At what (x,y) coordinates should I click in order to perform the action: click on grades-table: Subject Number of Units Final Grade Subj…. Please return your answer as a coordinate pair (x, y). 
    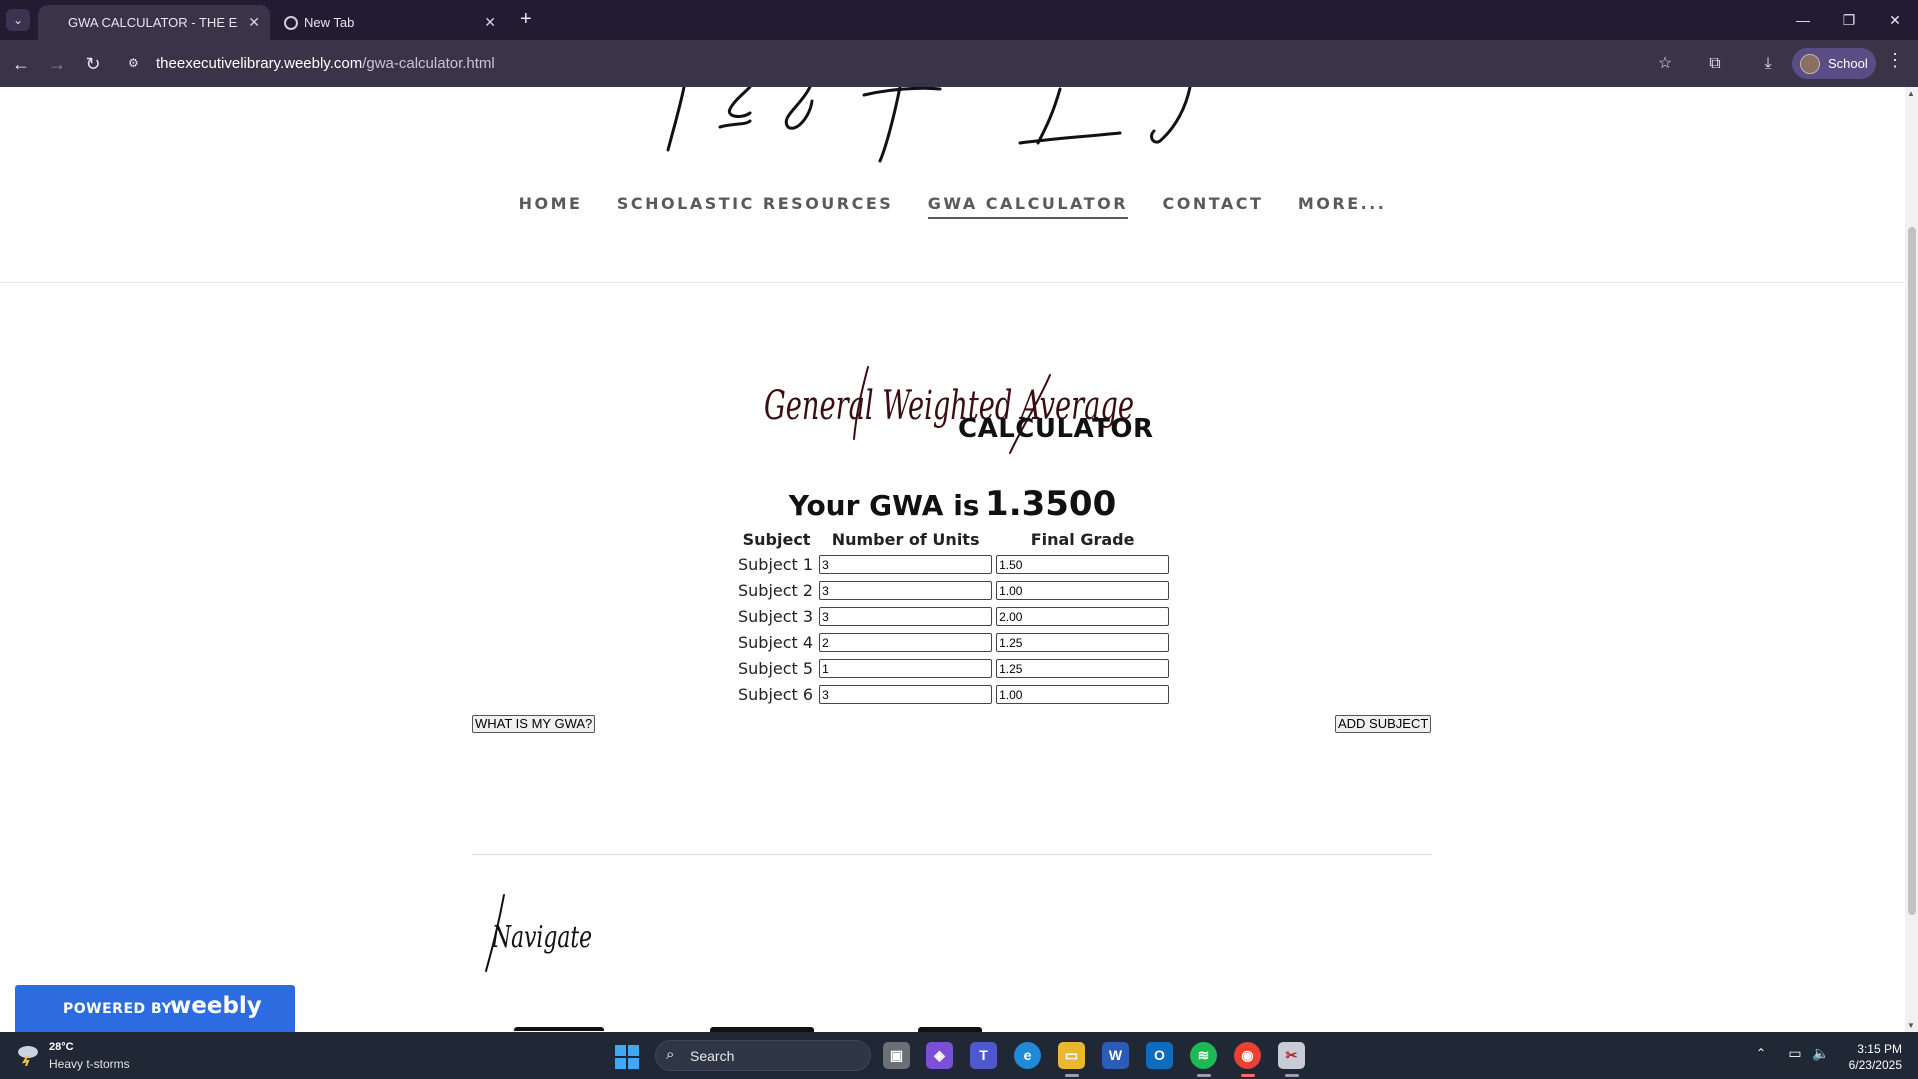
    Looking at the image, I should click on (953, 617).